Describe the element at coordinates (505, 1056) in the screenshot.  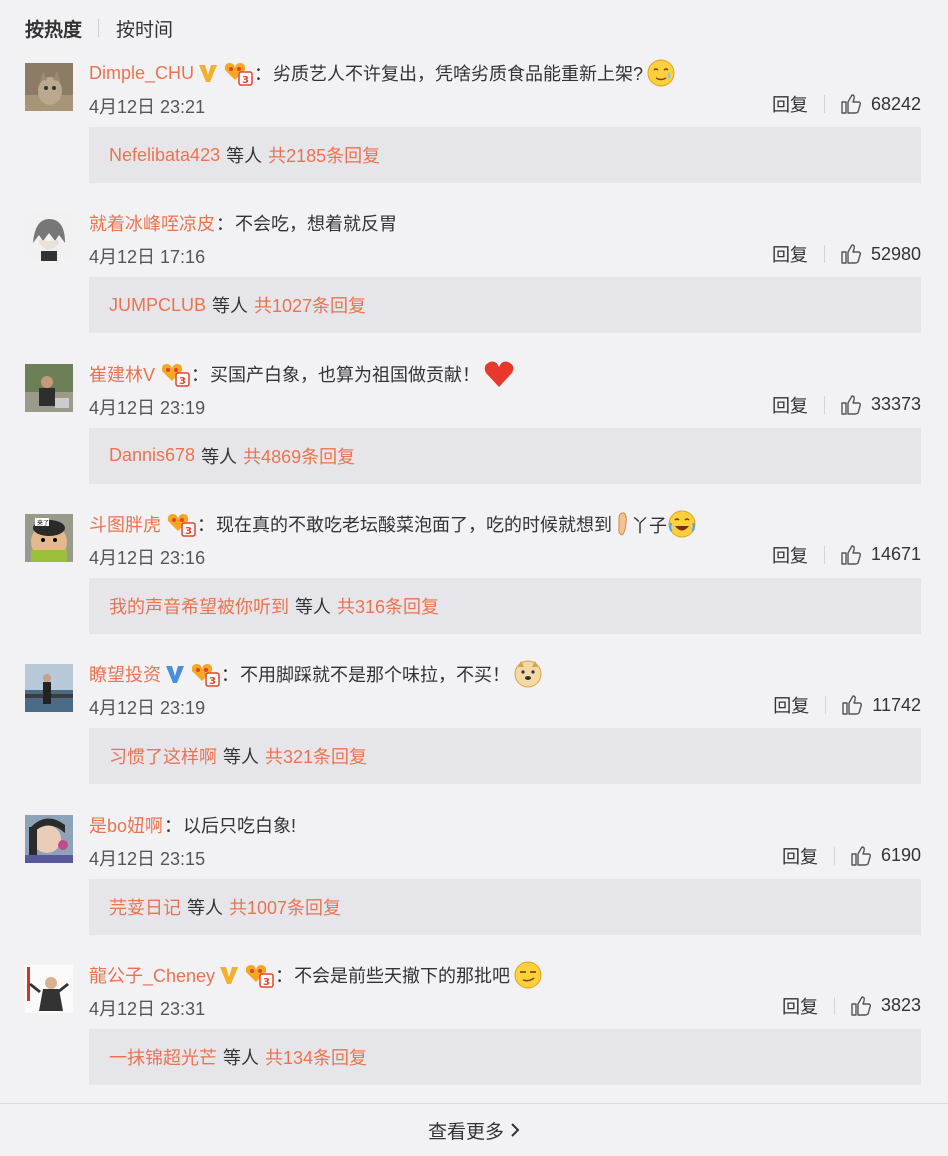
I see `reply-summary: 一抹锦超光芒 等人 共134条回复` at that location.